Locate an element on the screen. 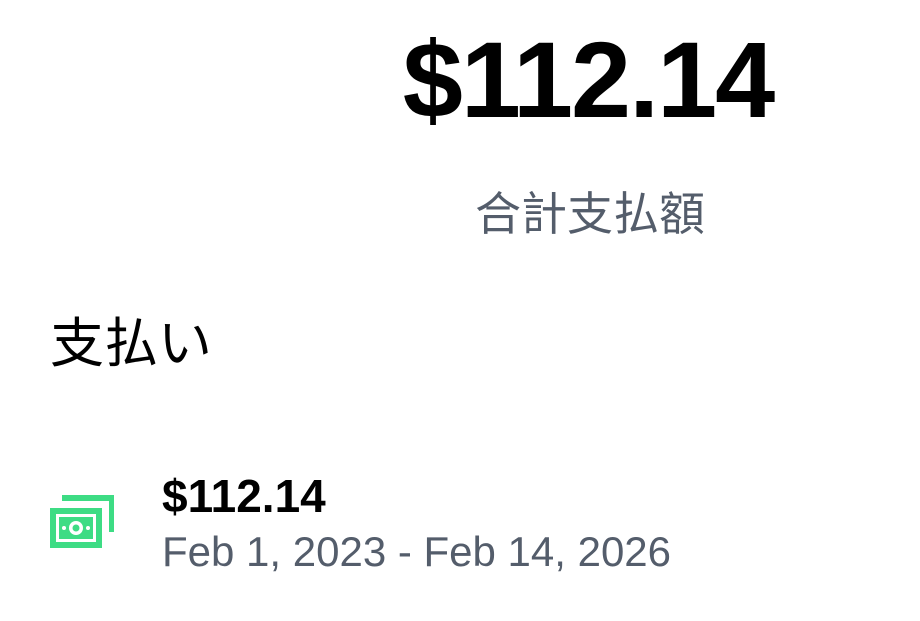 The image size is (920, 621). payments-section-title: 支払い is located at coordinates (131, 343).